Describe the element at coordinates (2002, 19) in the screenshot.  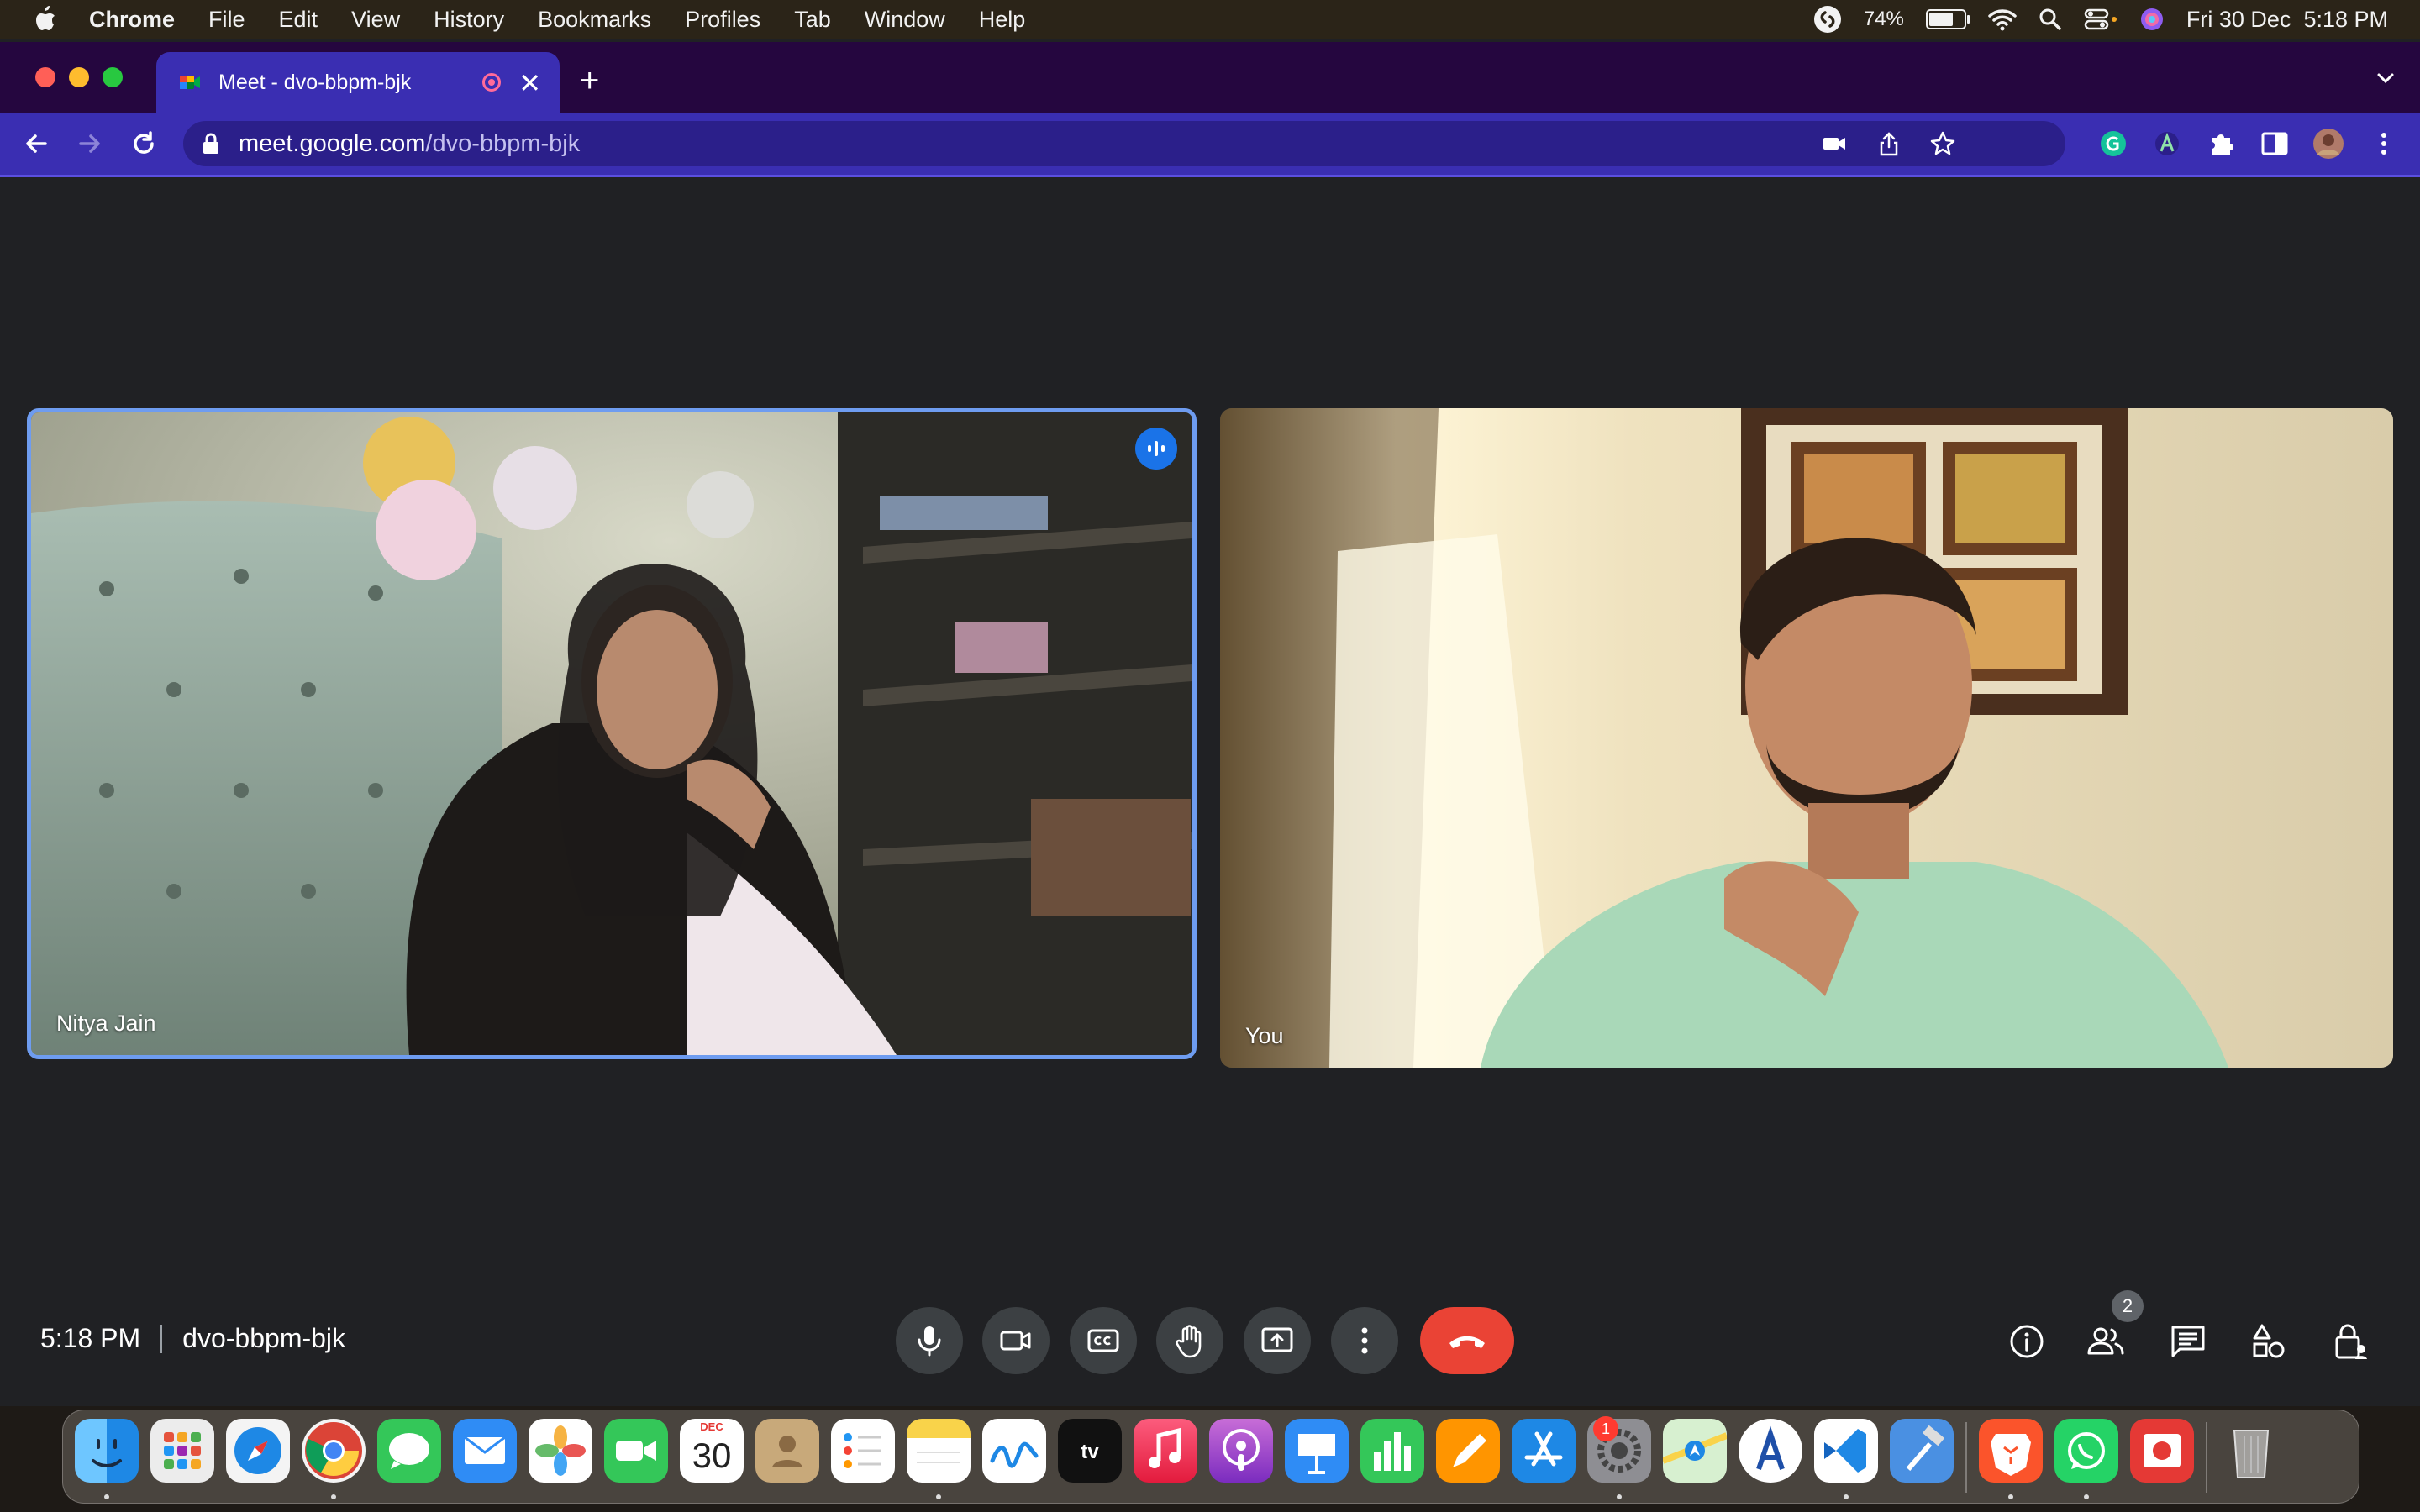
I see `wifi-icon` at that location.